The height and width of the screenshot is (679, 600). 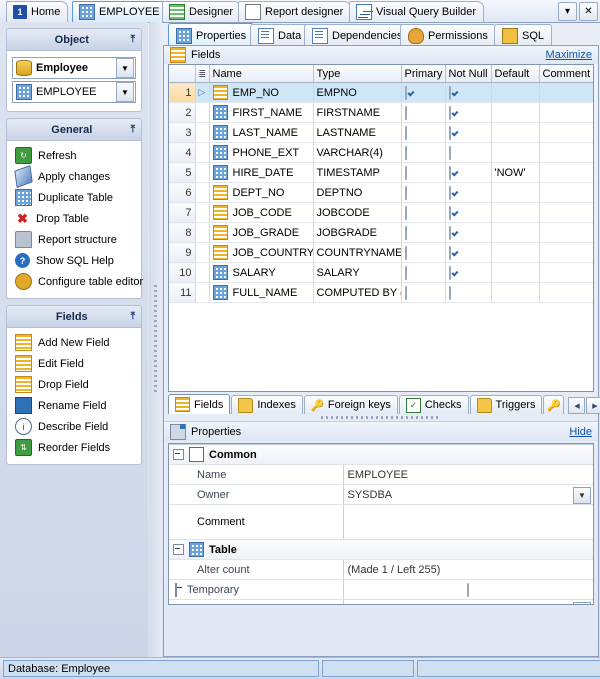 I want to click on hide-link: Hide, so click(x=580, y=432).